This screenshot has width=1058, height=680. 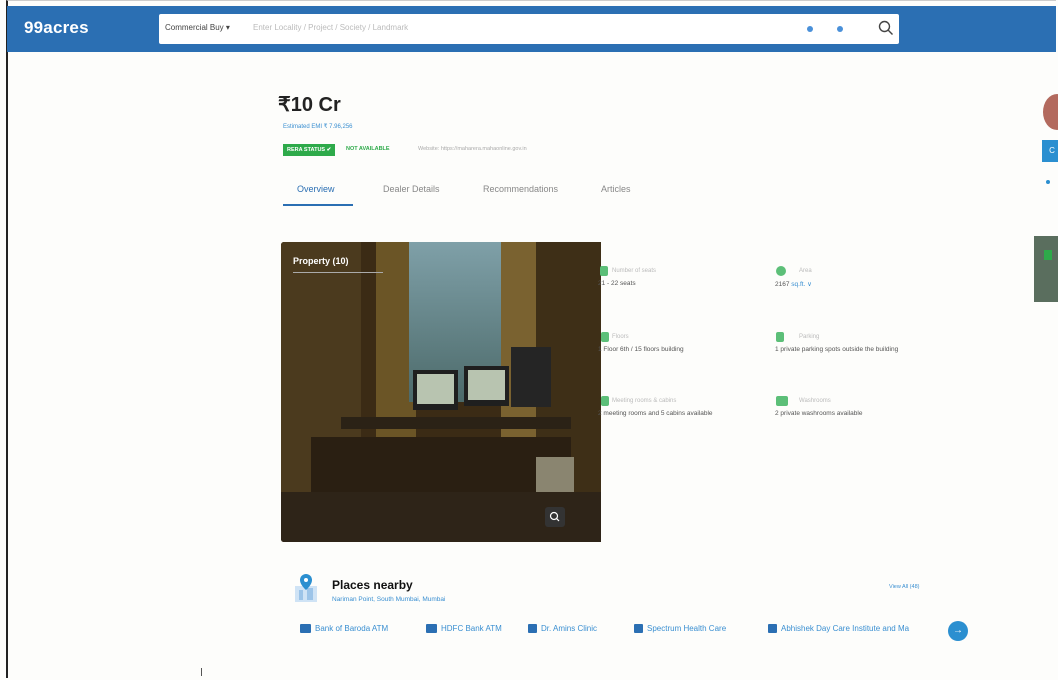 What do you see at coordinates (306, 150) in the screenshot?
I see `rera-status-label: RERA STATUS` at bounding box center [306, 150].